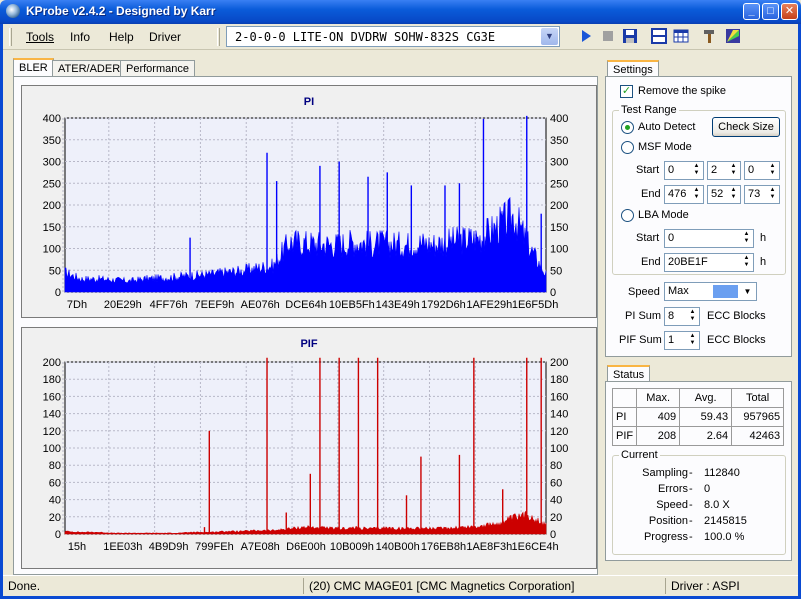  What do you see at coordinates (559, 449) in the screenshot?
I see `y-tick-label-right: 100` at bounding box center [559, 449].